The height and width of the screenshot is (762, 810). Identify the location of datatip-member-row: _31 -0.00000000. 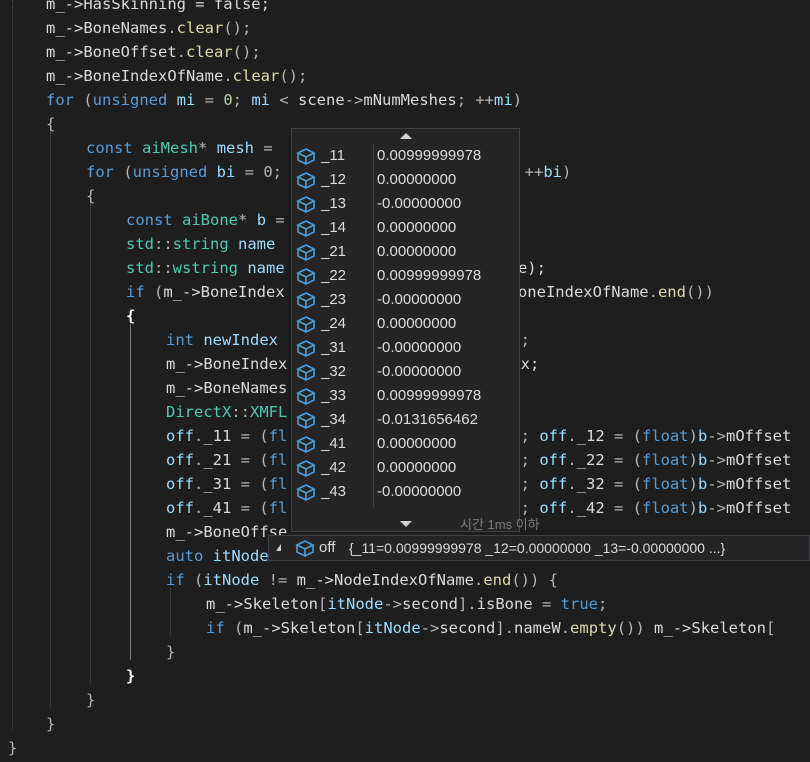
(405, 348).